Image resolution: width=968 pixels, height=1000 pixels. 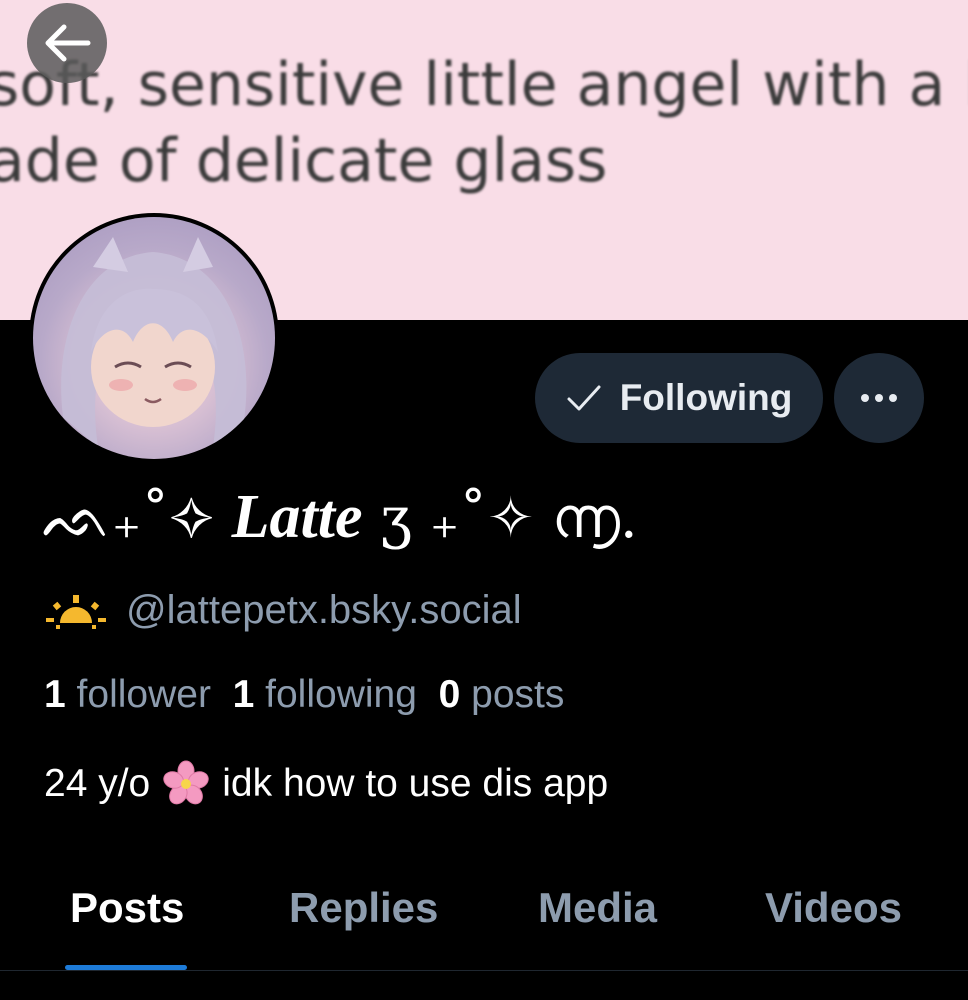 I want to click on sunrise-icon, so click(x=76, y=611).